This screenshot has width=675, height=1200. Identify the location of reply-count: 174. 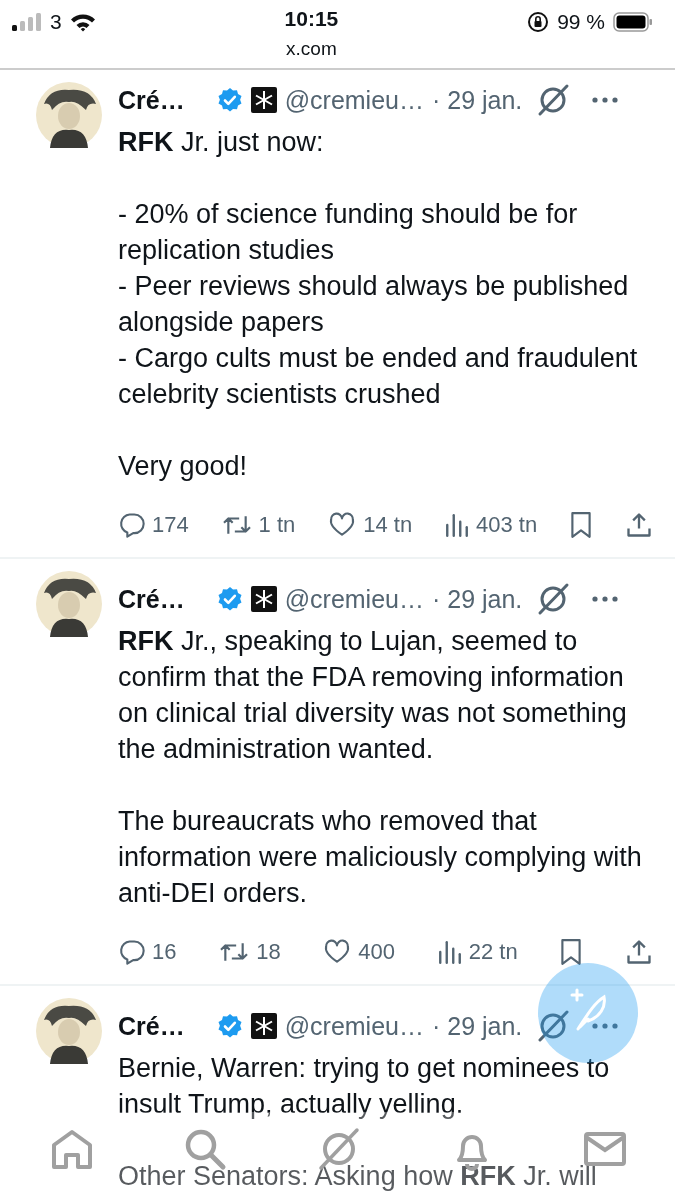
(170, 525).